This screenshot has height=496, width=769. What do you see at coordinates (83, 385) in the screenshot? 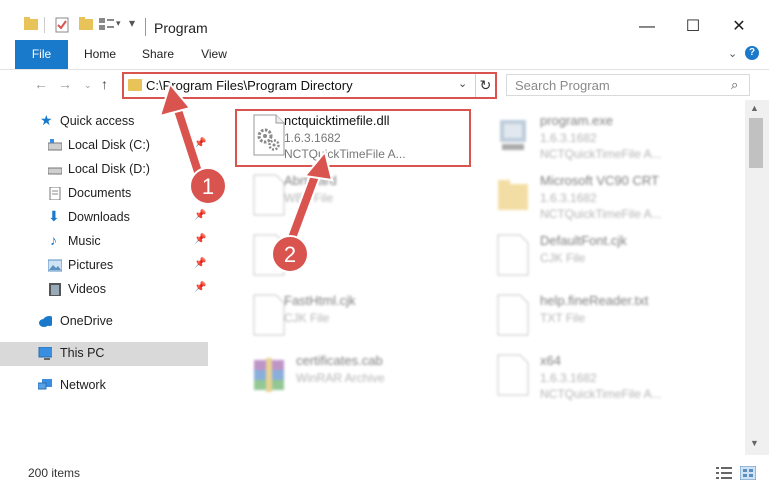
I see `sidebar-item-label: Network` at bounding box center [83, 385].